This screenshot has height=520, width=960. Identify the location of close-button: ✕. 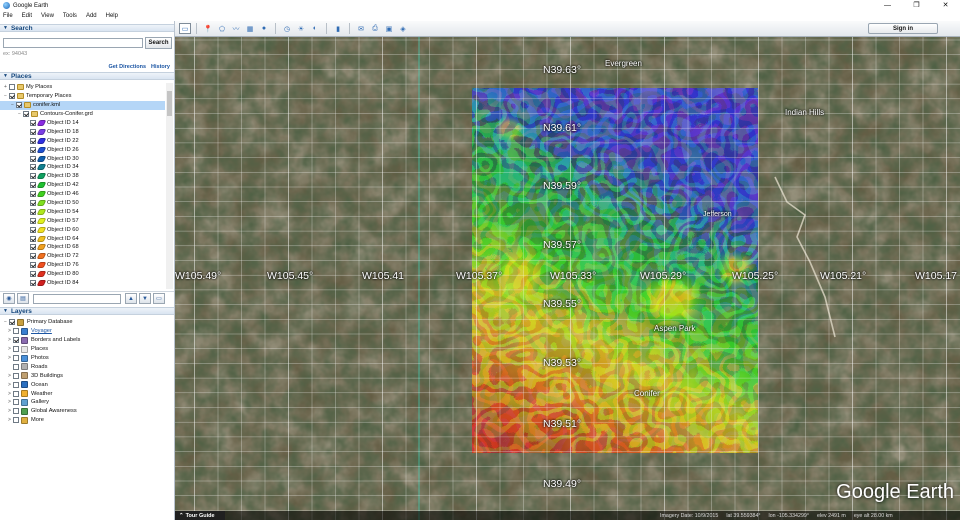
(945, 5).